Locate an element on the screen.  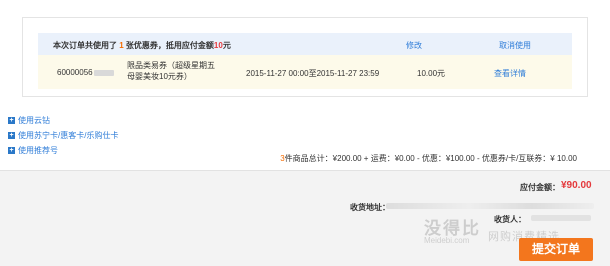
coupon-count: 1 is located at coordinates (121, 45).